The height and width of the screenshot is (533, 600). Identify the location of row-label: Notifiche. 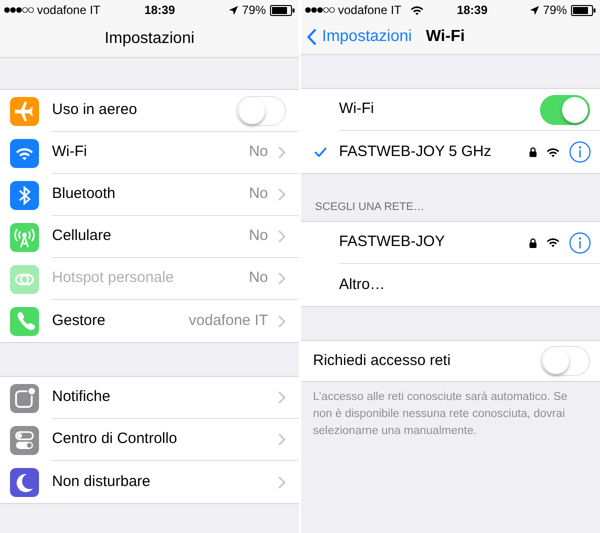
(81, 397).